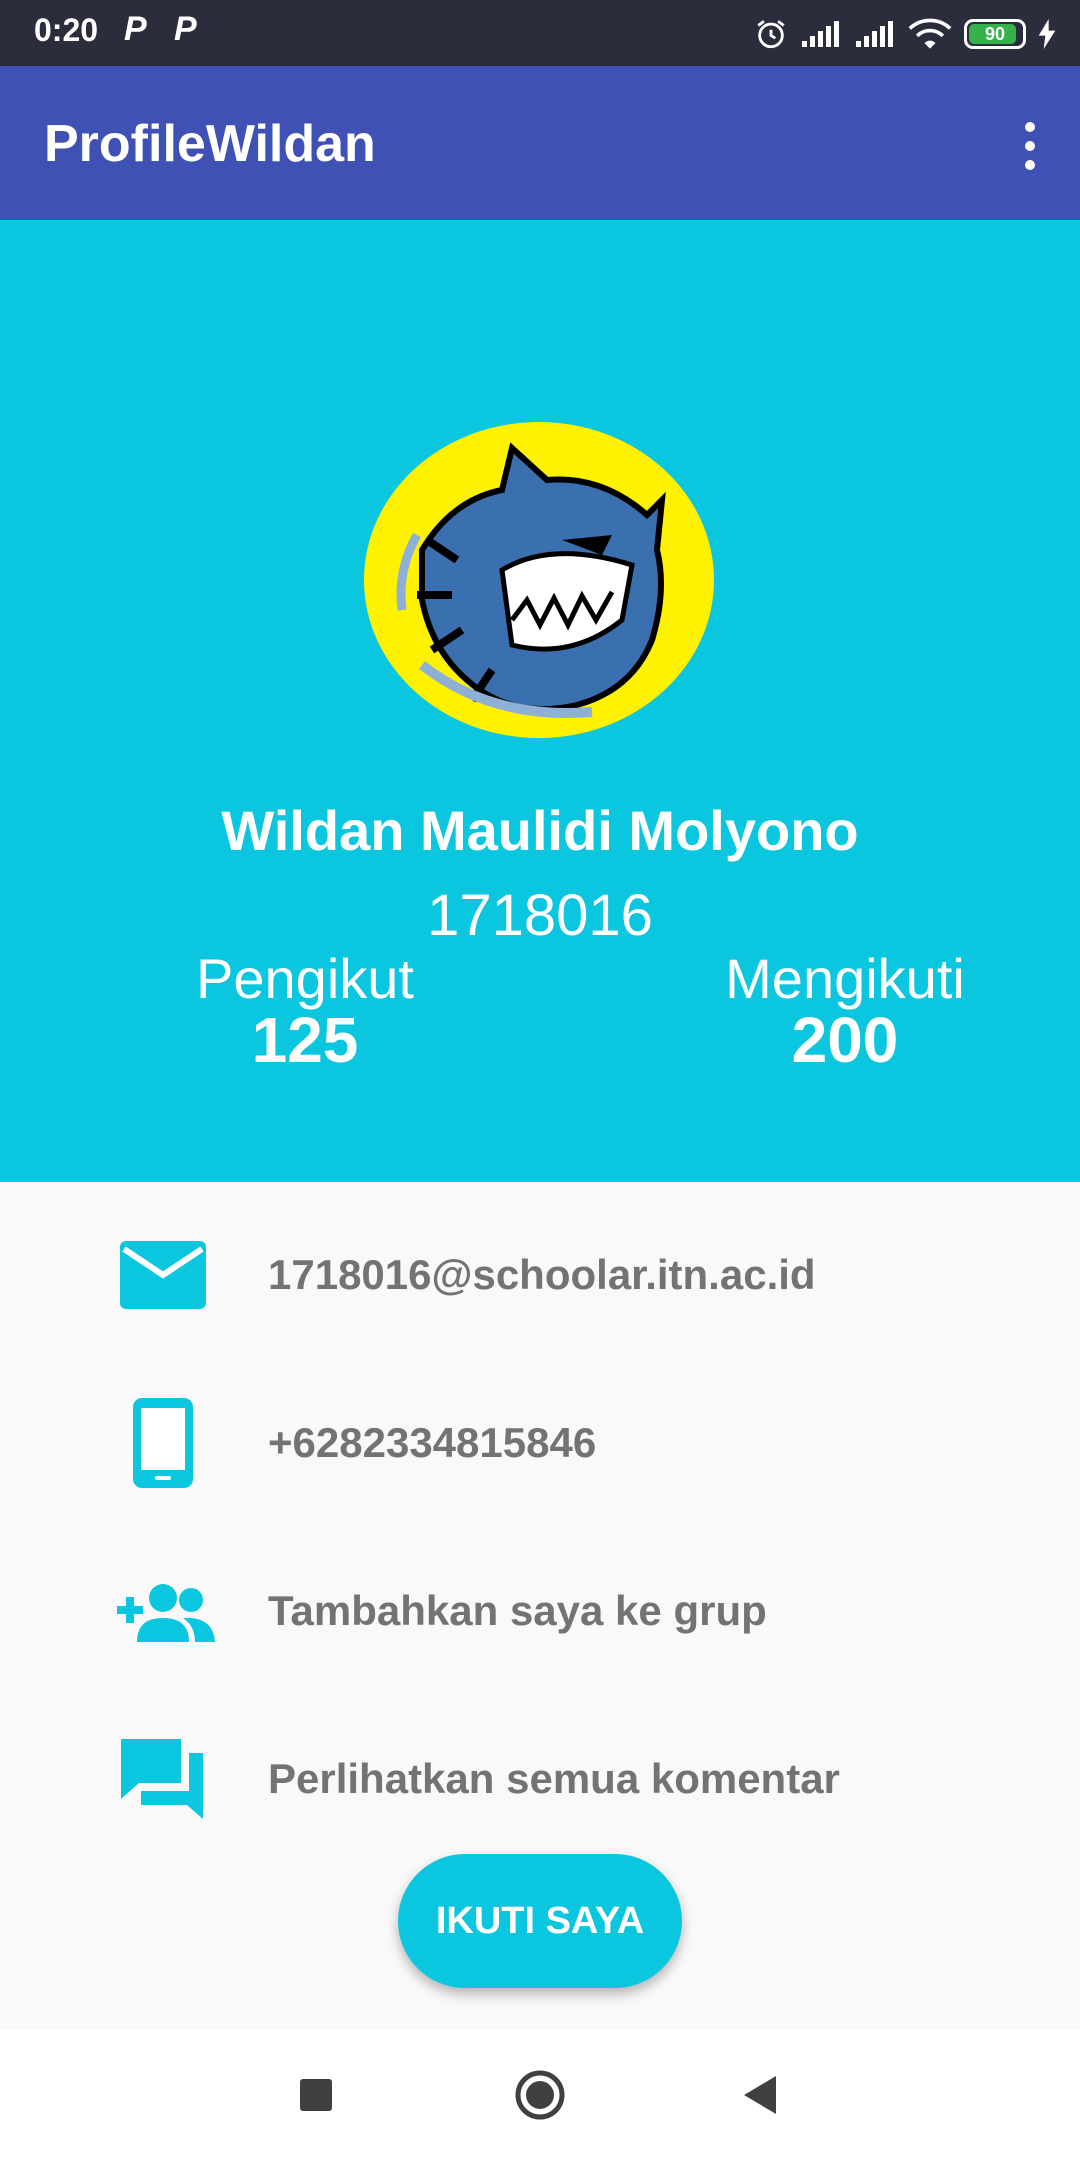  I want to click on followers-stat: Pengikut 125, so click(305, 1011).